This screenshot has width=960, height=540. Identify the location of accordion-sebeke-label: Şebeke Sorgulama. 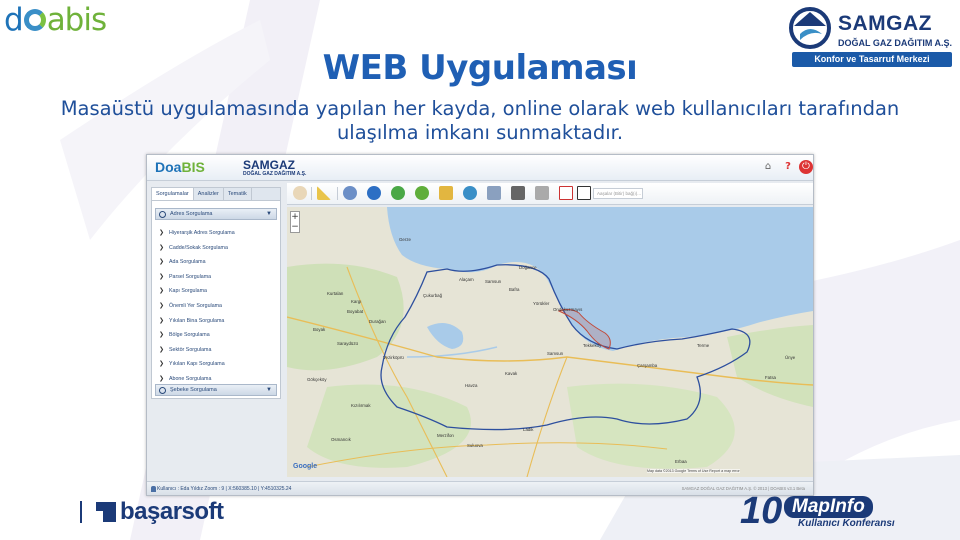
(193, 390).